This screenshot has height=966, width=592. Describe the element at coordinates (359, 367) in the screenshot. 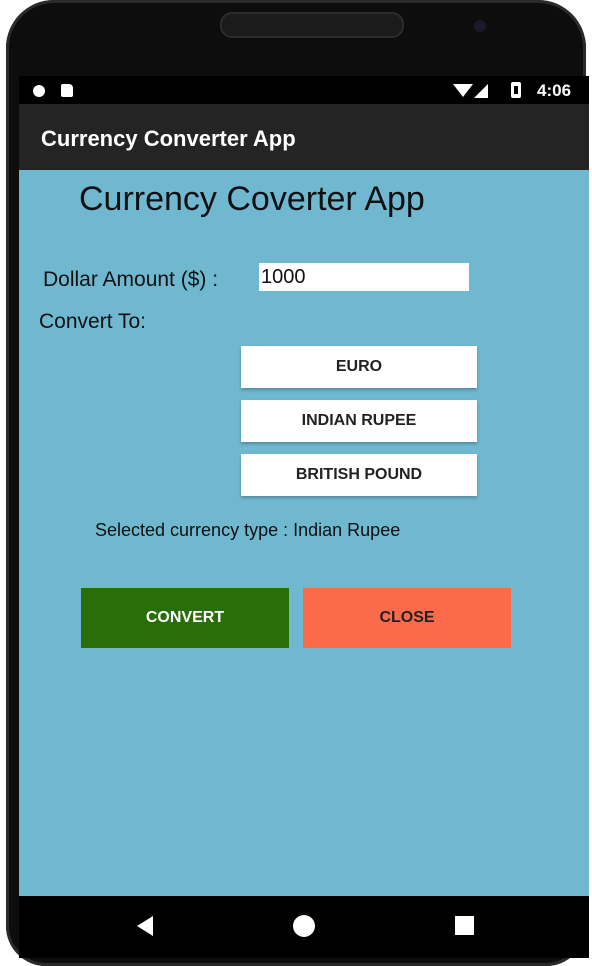

I see `euro-button: EURO` at that location.